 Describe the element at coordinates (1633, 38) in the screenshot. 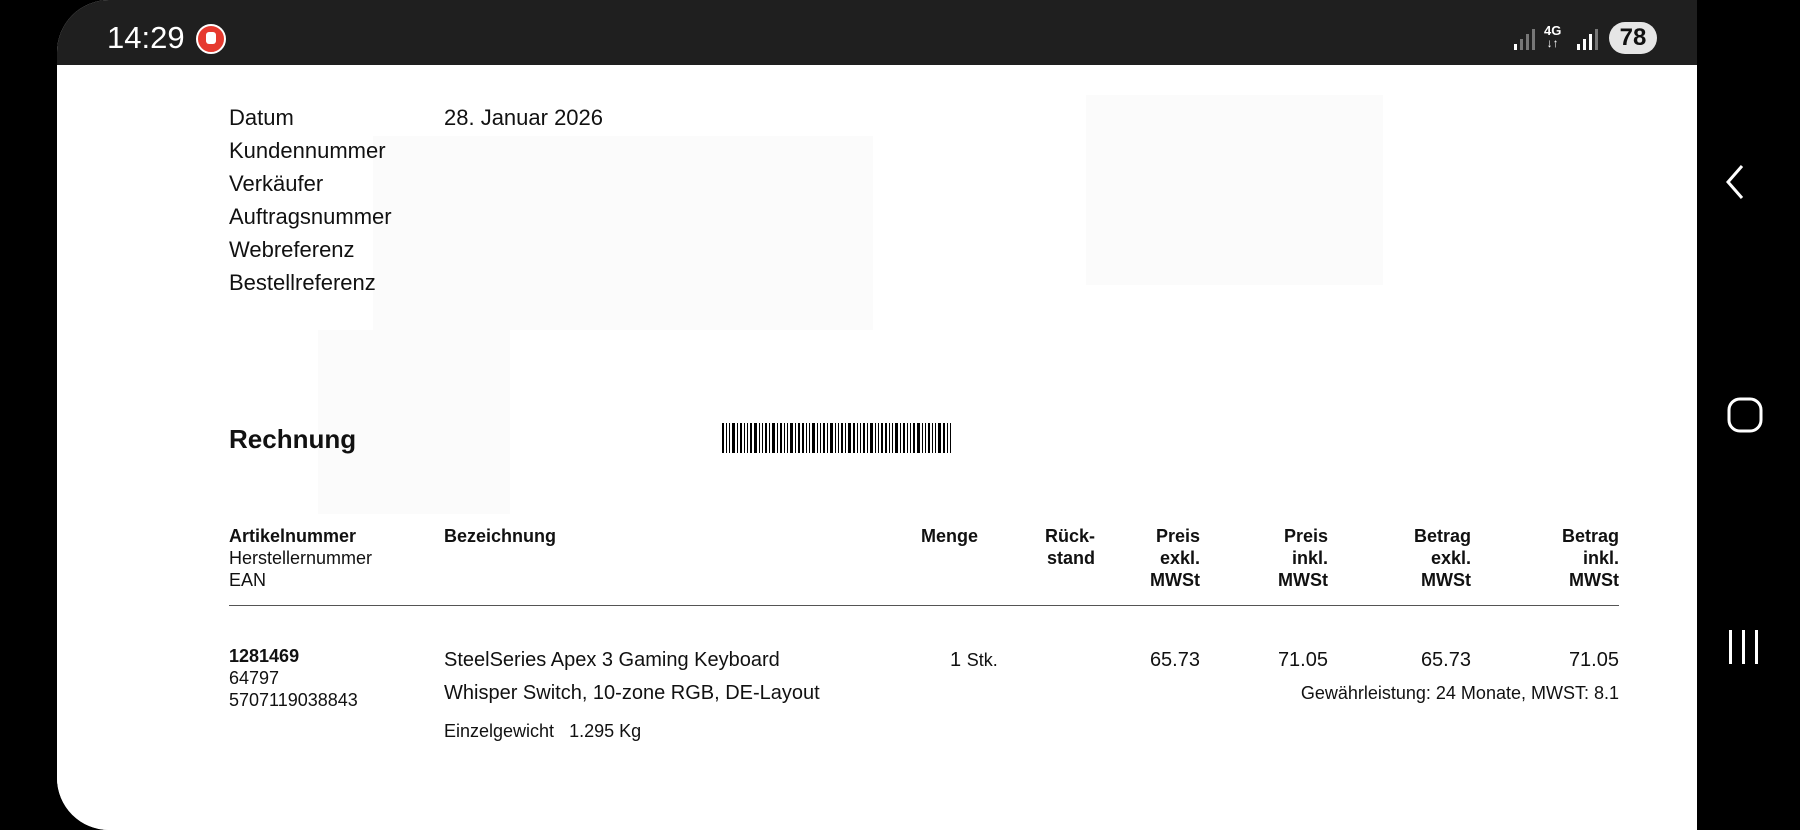

I see `battery-indicator: 78` at that location.